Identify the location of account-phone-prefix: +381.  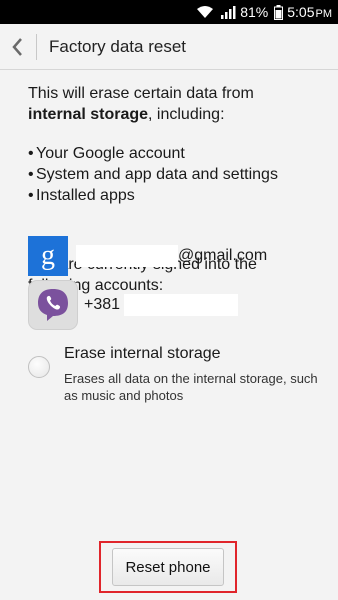
(102, 304).